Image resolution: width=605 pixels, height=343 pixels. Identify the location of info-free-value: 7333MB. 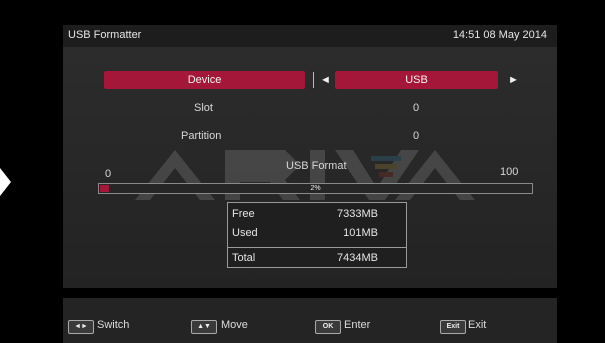
(357, 214).